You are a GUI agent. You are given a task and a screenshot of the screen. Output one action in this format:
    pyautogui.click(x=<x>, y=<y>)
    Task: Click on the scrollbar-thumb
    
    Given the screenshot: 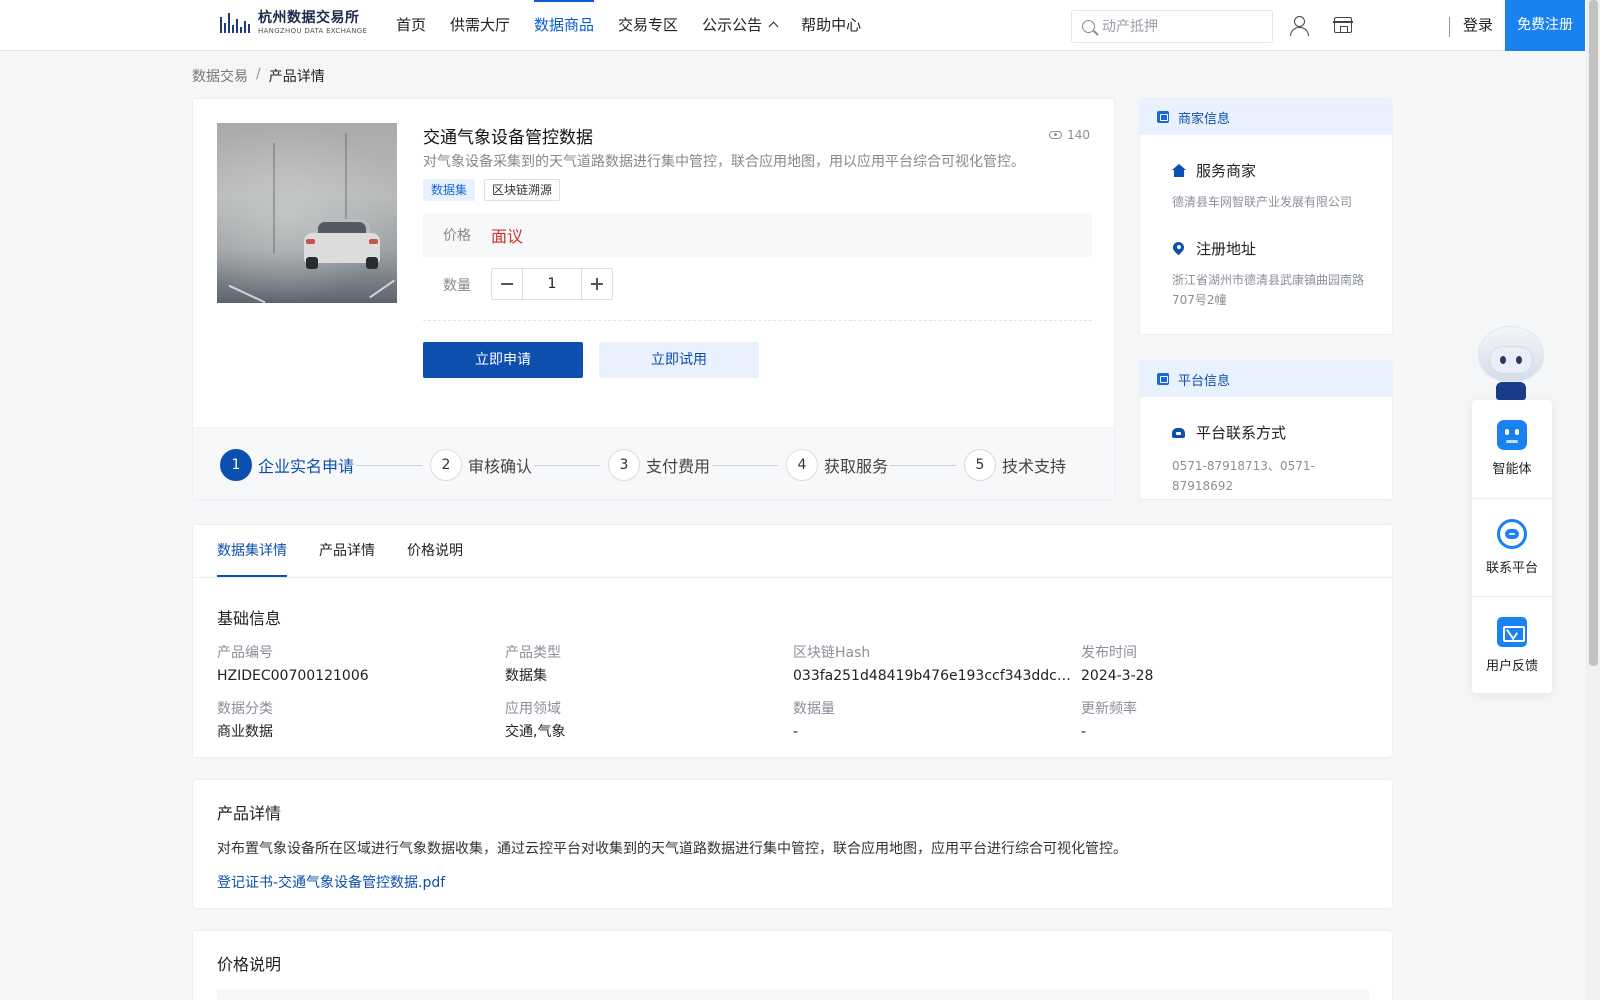 What is the action you would take?
    pyautogui.click(x=1593, y=333)
    